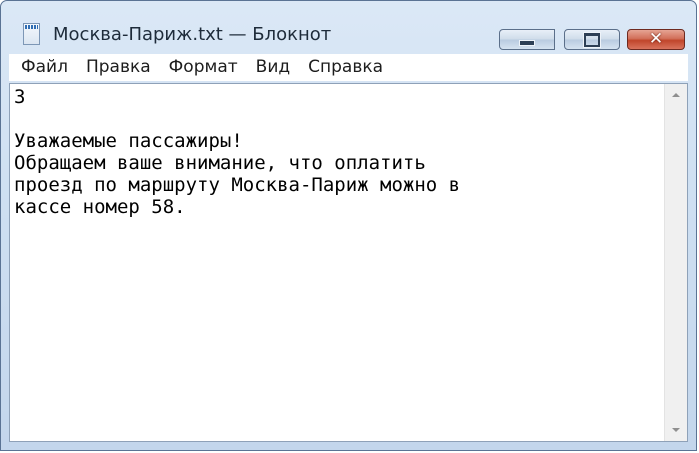  I want to click on maximize-icon, so click(592, 39).